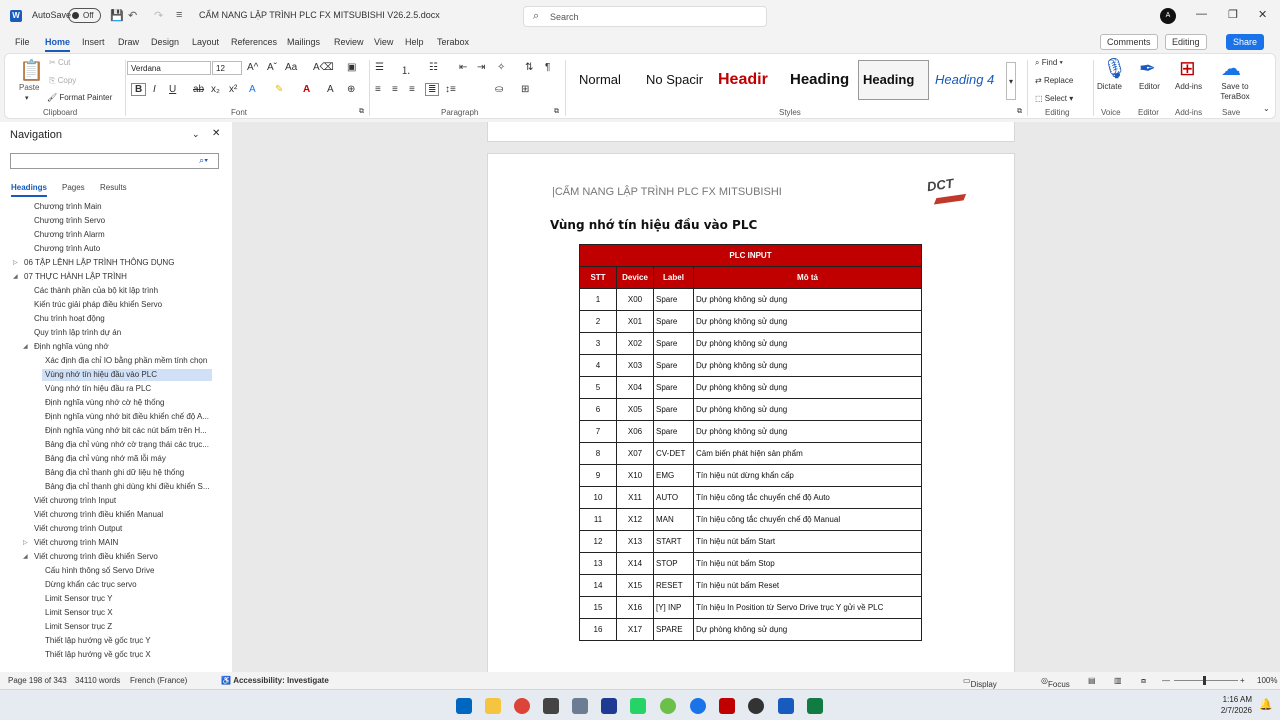  What do you see at coordinates (433, 67) in the screenshot?
I see `multilevel-list-icon: ☷` at bounding box center [433, 67].